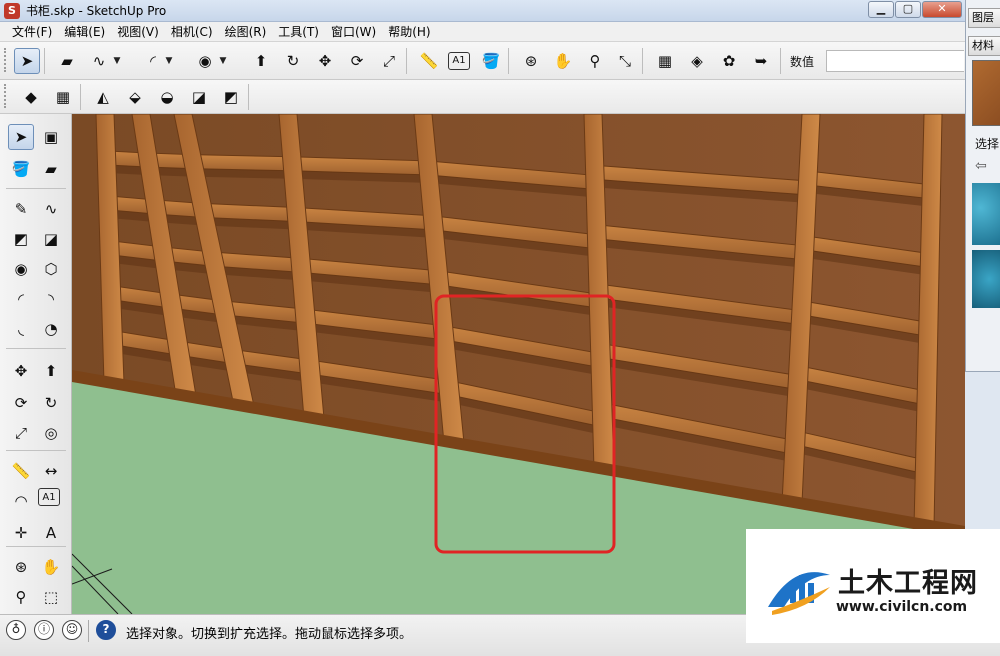  I want to click on drape-icon: ◒, so click(167, 97).